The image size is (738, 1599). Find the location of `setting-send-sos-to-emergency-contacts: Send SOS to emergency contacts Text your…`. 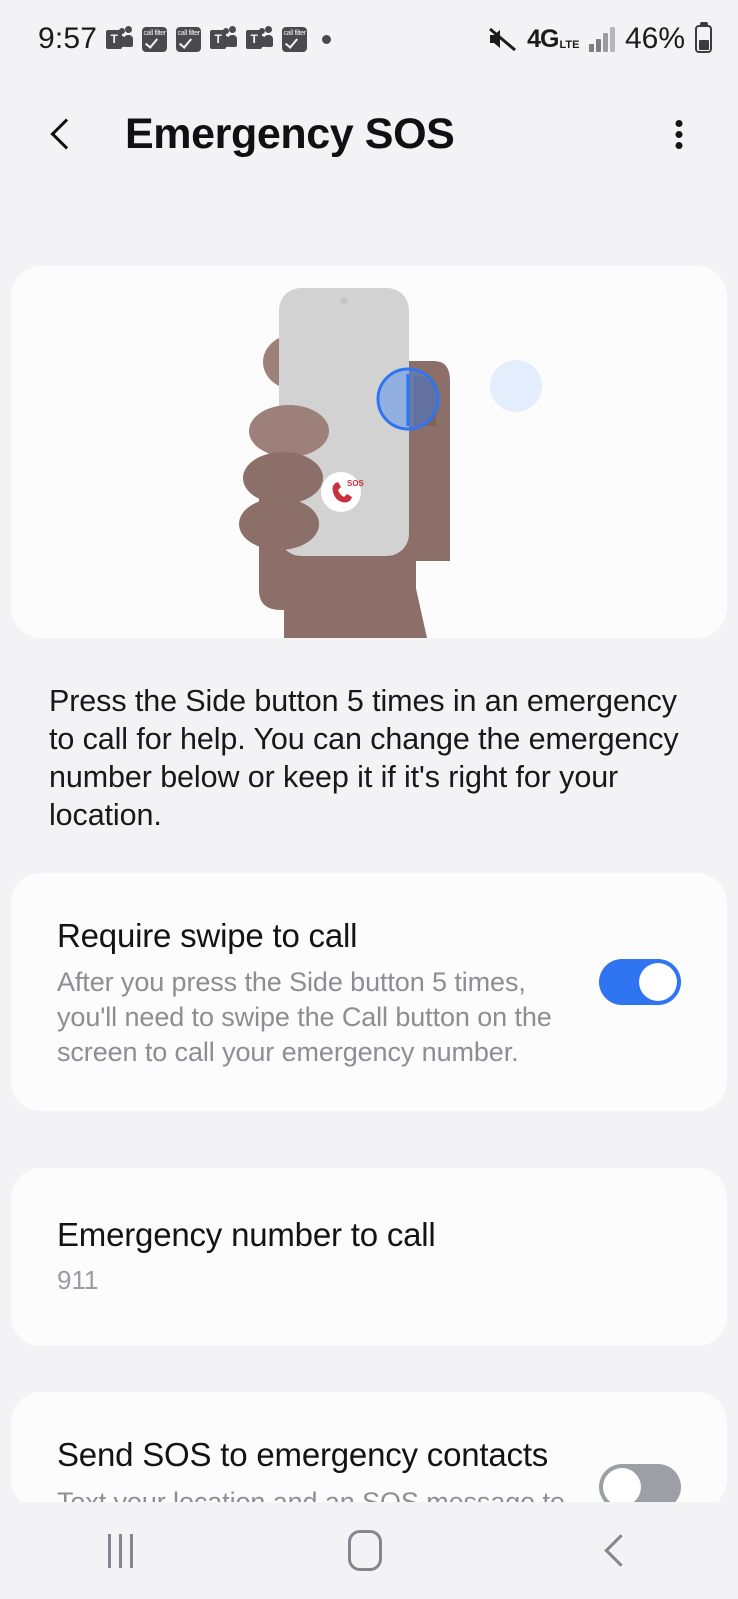

setting-send-sos-to-emergency-contacts: Send SOS to emergency contacts Text your… is located at coordinates (369, 1447).